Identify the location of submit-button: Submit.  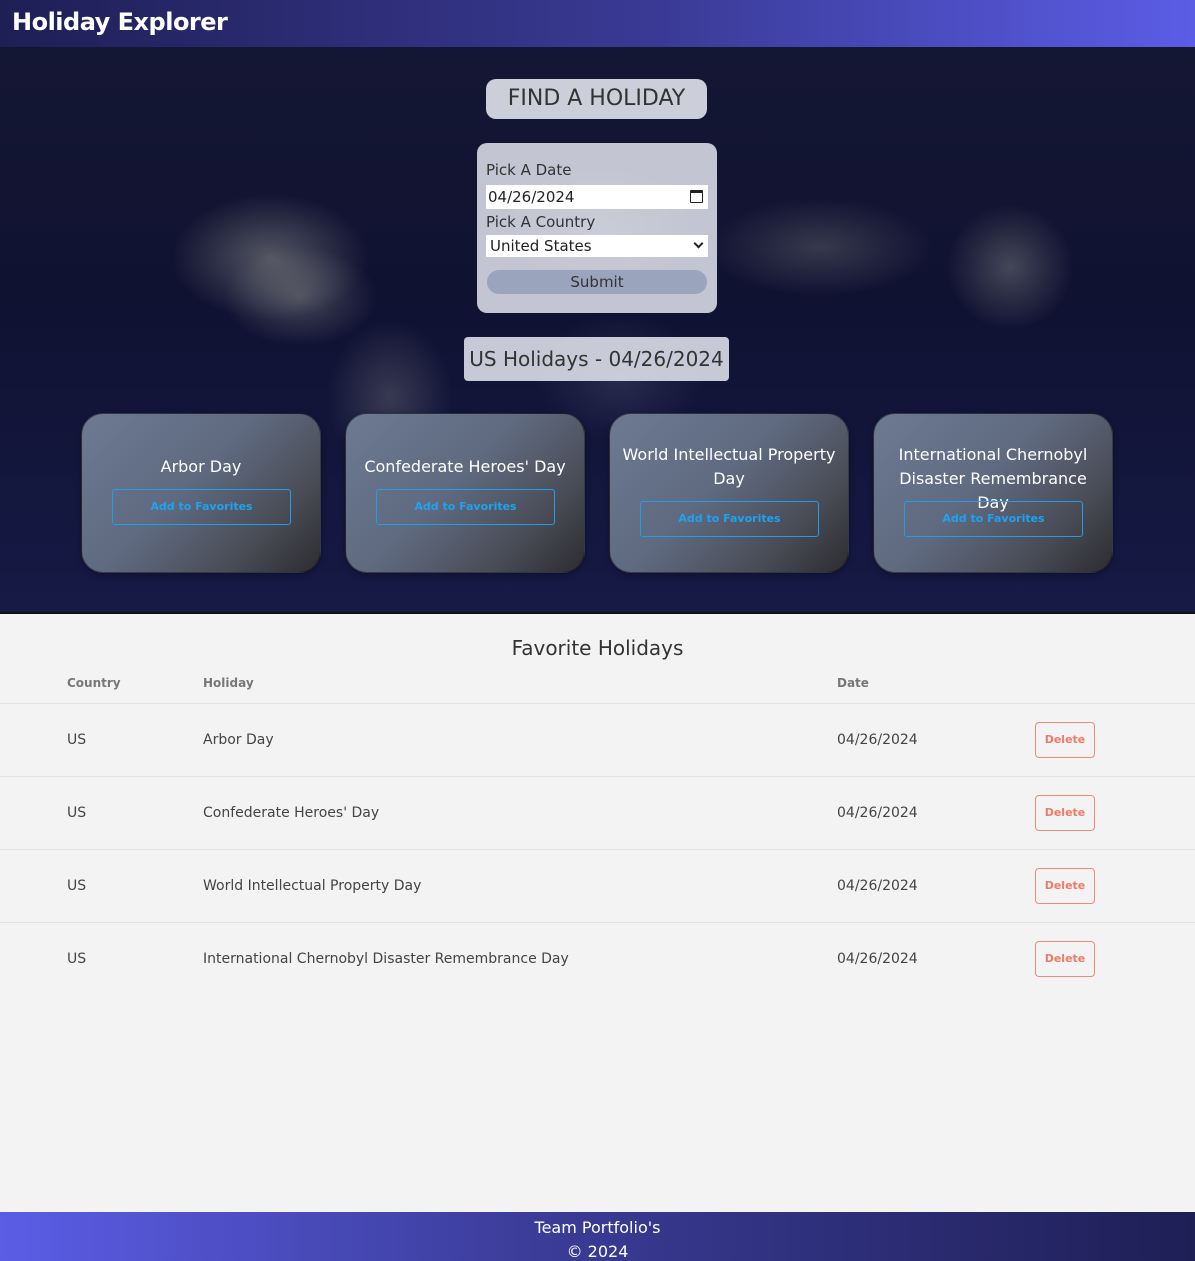
(597, 282).